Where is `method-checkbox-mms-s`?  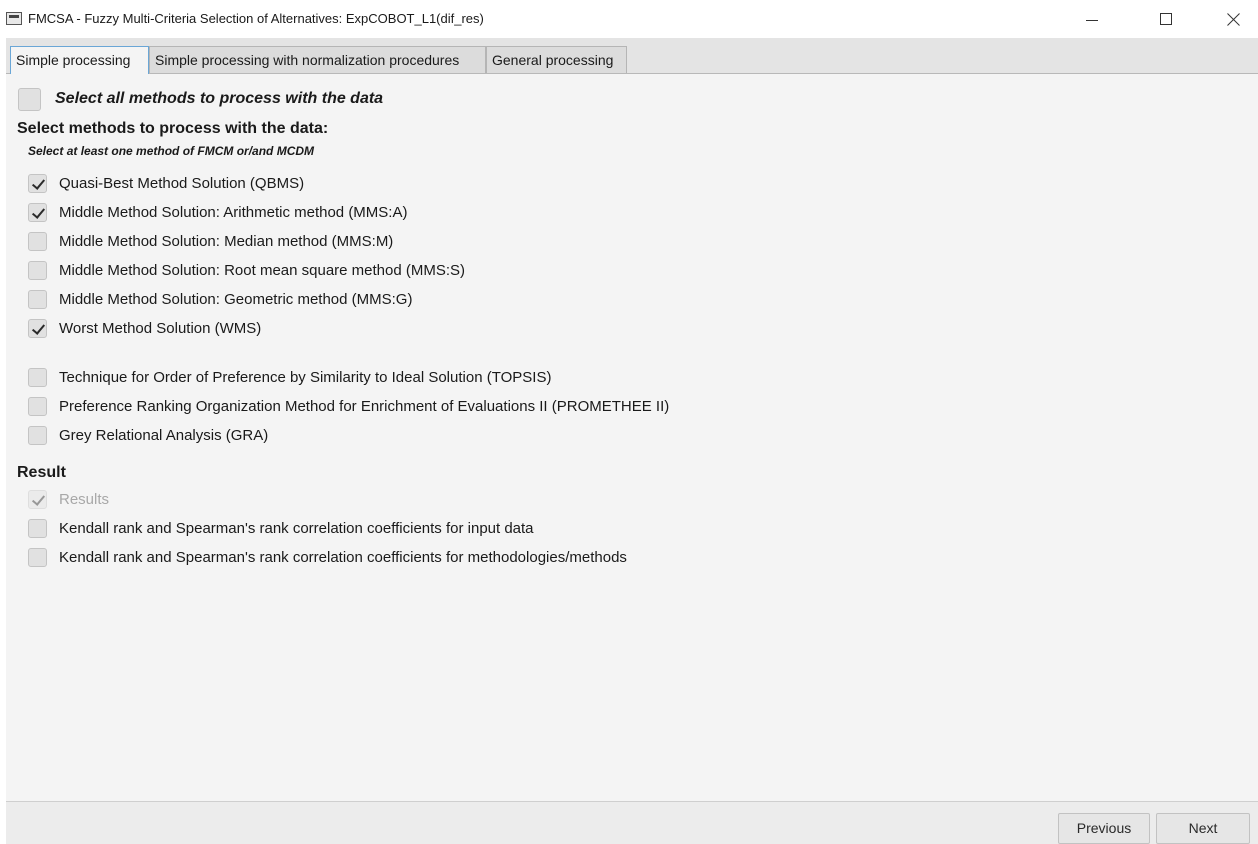 method-checkbox-mms-s is located at coordinates (37, 270).